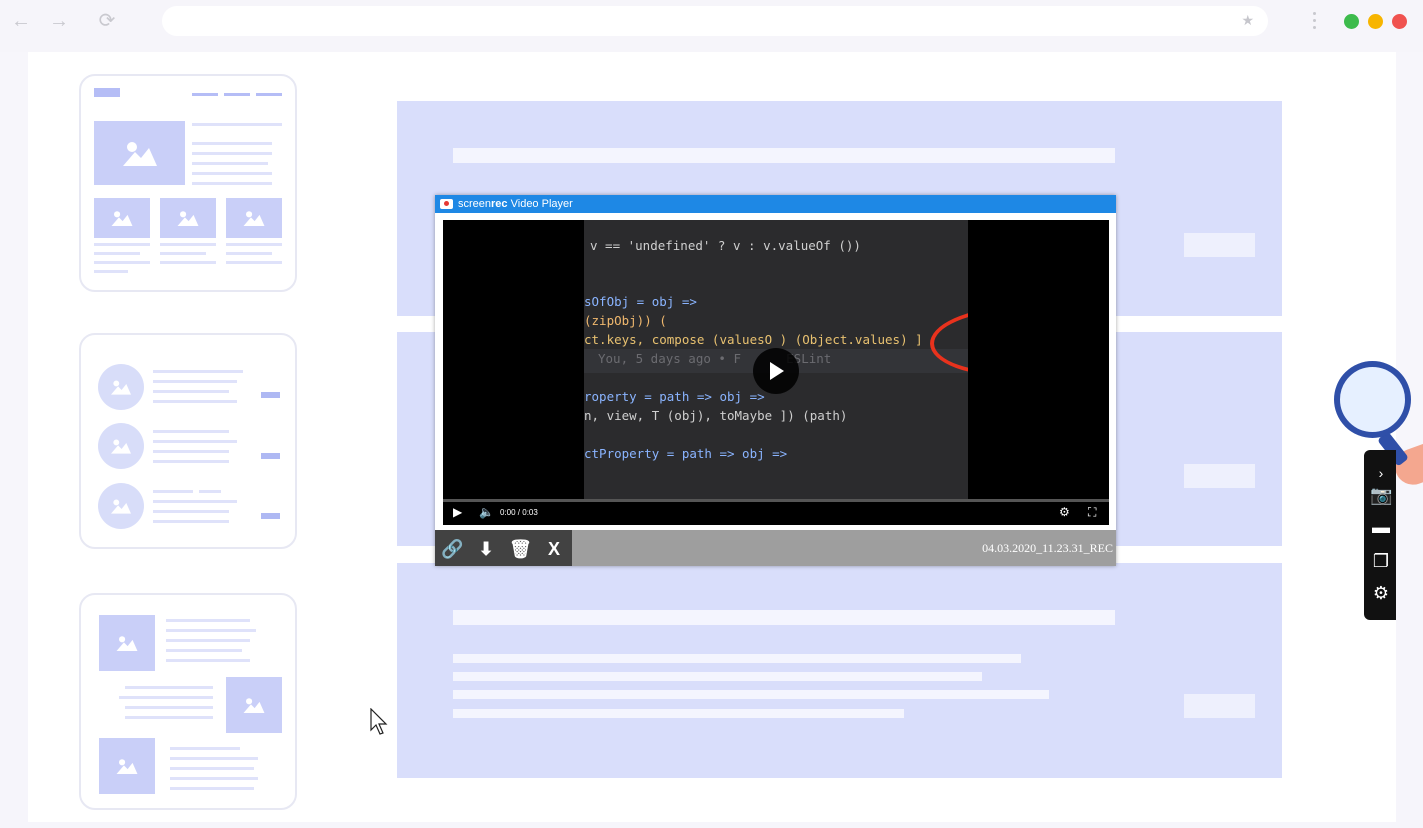 This screenshot has width=1423, height=828. What do you see at coordinates (1381, 527) in the screenshot?
I see `video-camera-icon: ▬` at bounding box center [1381, 527].